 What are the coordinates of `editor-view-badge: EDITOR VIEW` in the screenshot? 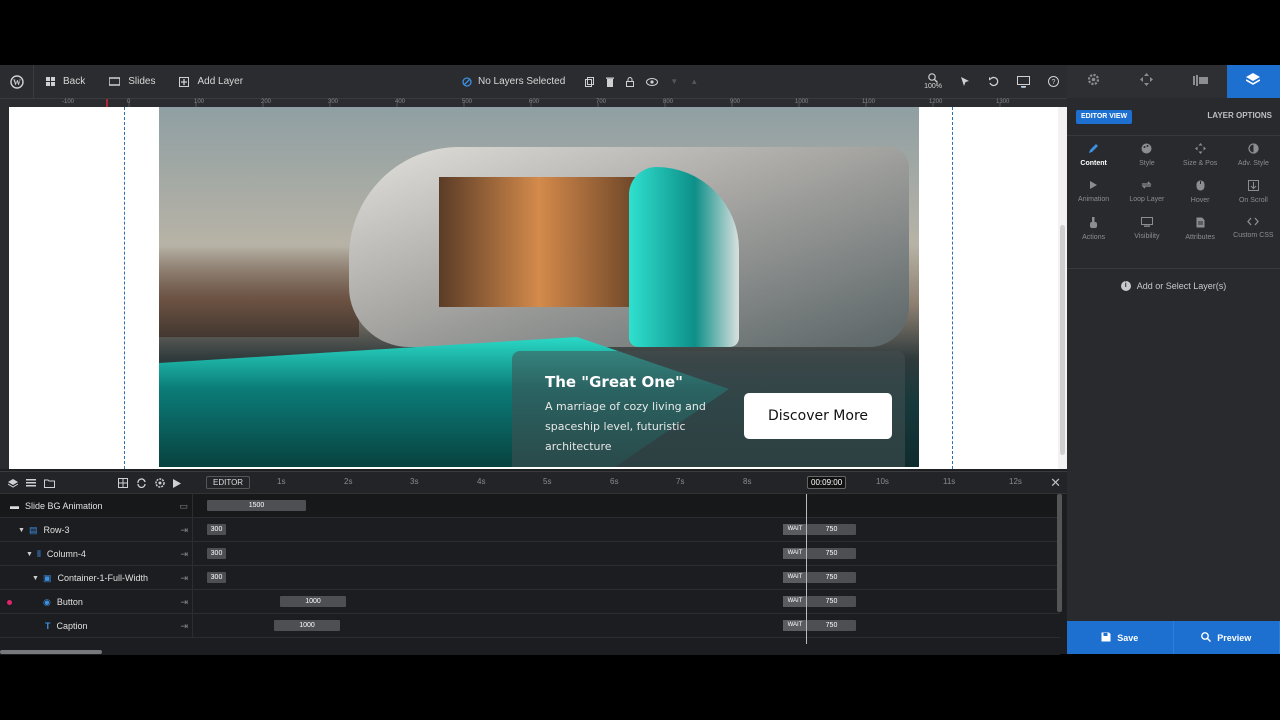 It's located at (1104, 117).